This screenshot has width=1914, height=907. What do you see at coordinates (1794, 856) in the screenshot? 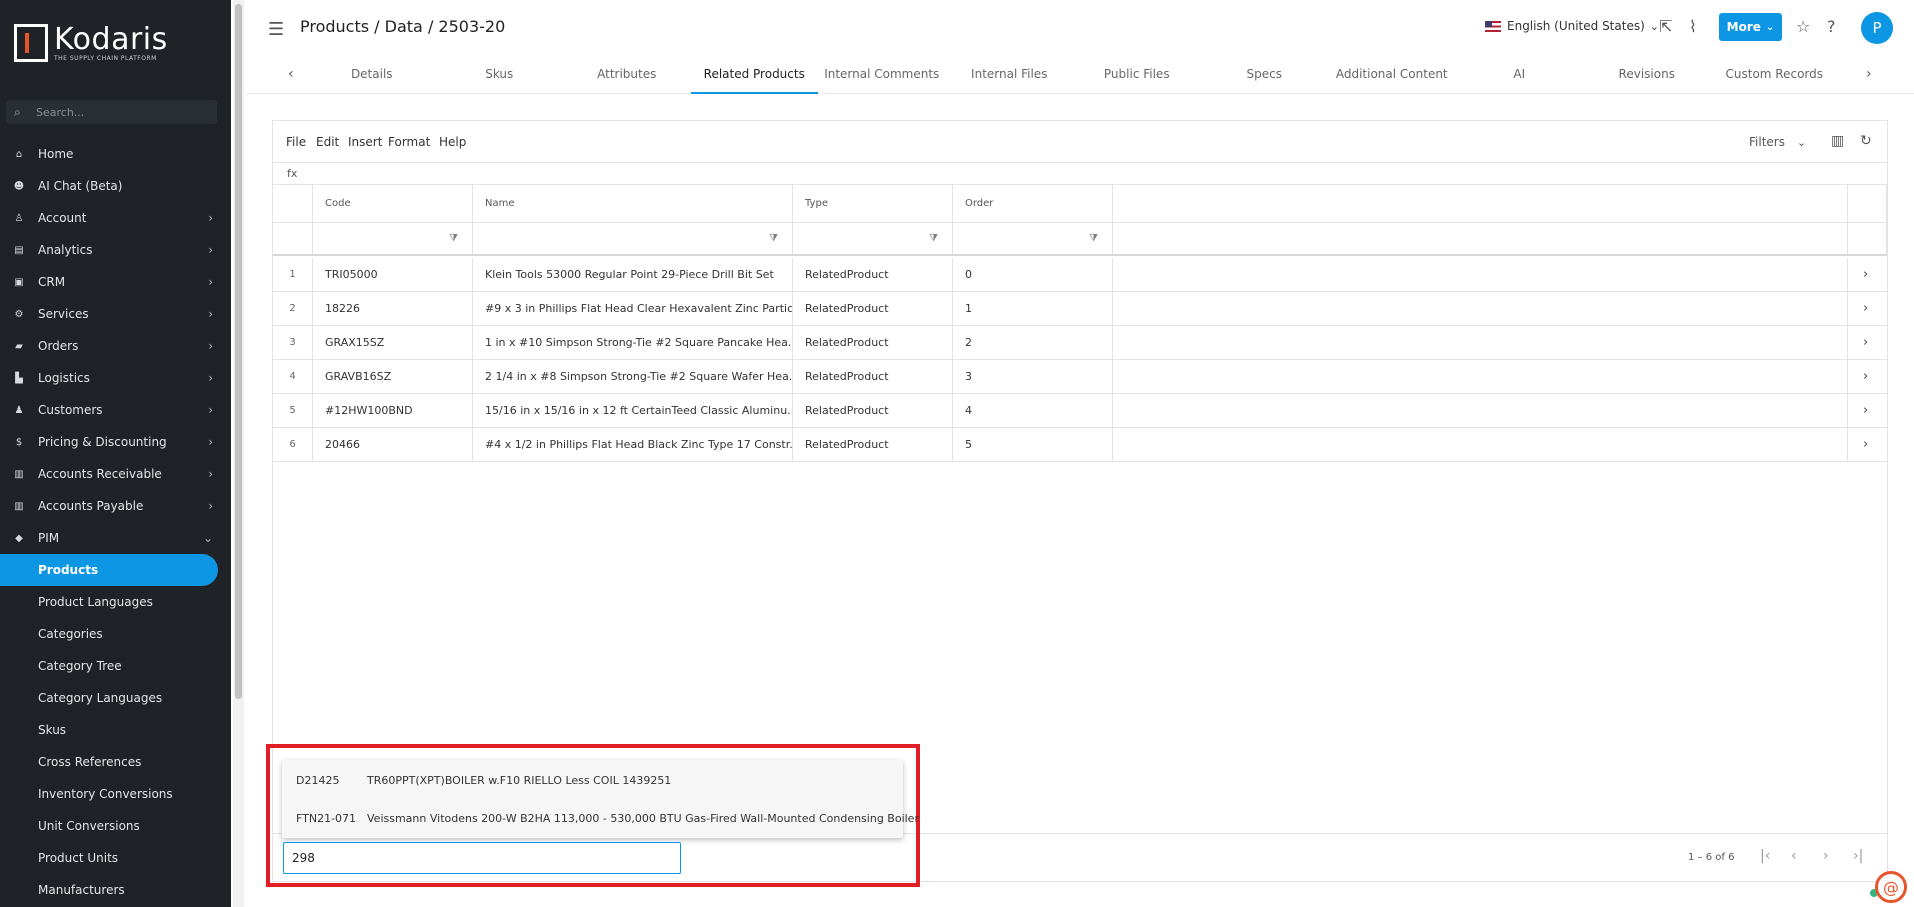
I see `previous-page-icon: ‹` at bounding box center [1794, 856].